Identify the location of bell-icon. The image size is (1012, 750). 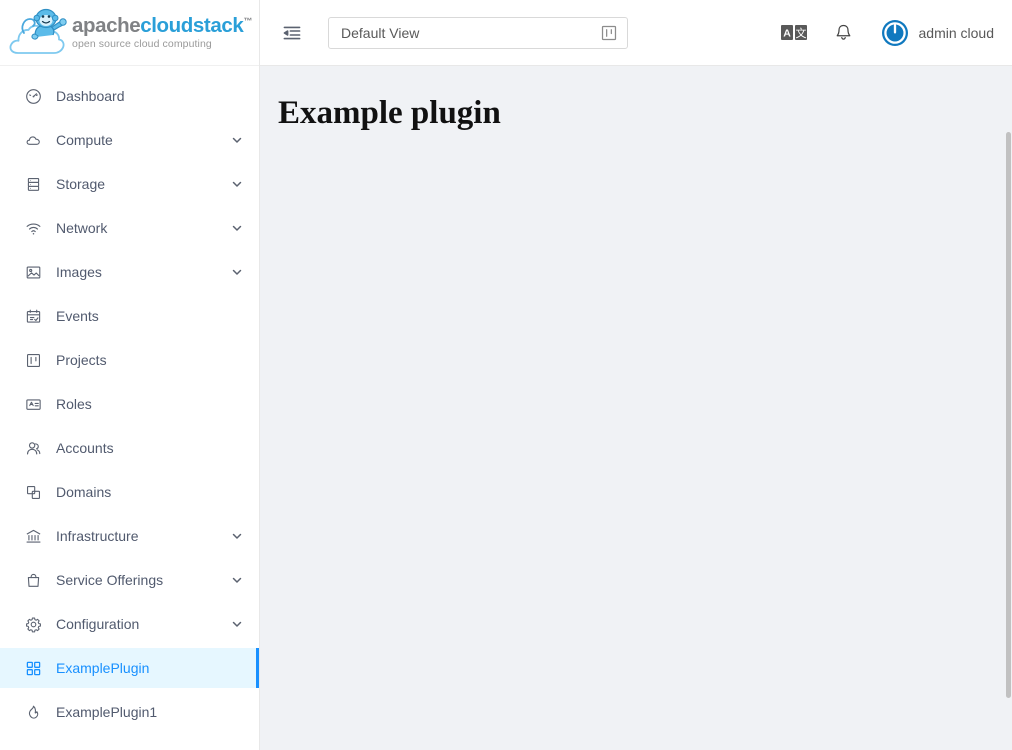
(843, 32).